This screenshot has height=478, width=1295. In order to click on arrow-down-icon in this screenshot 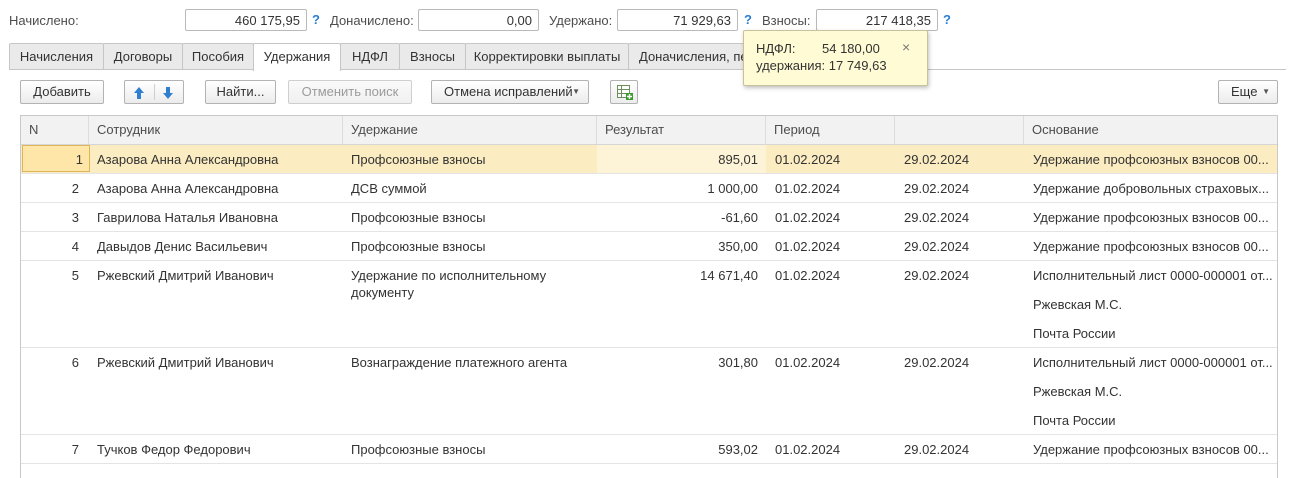, I will do `click(168, 92)`.